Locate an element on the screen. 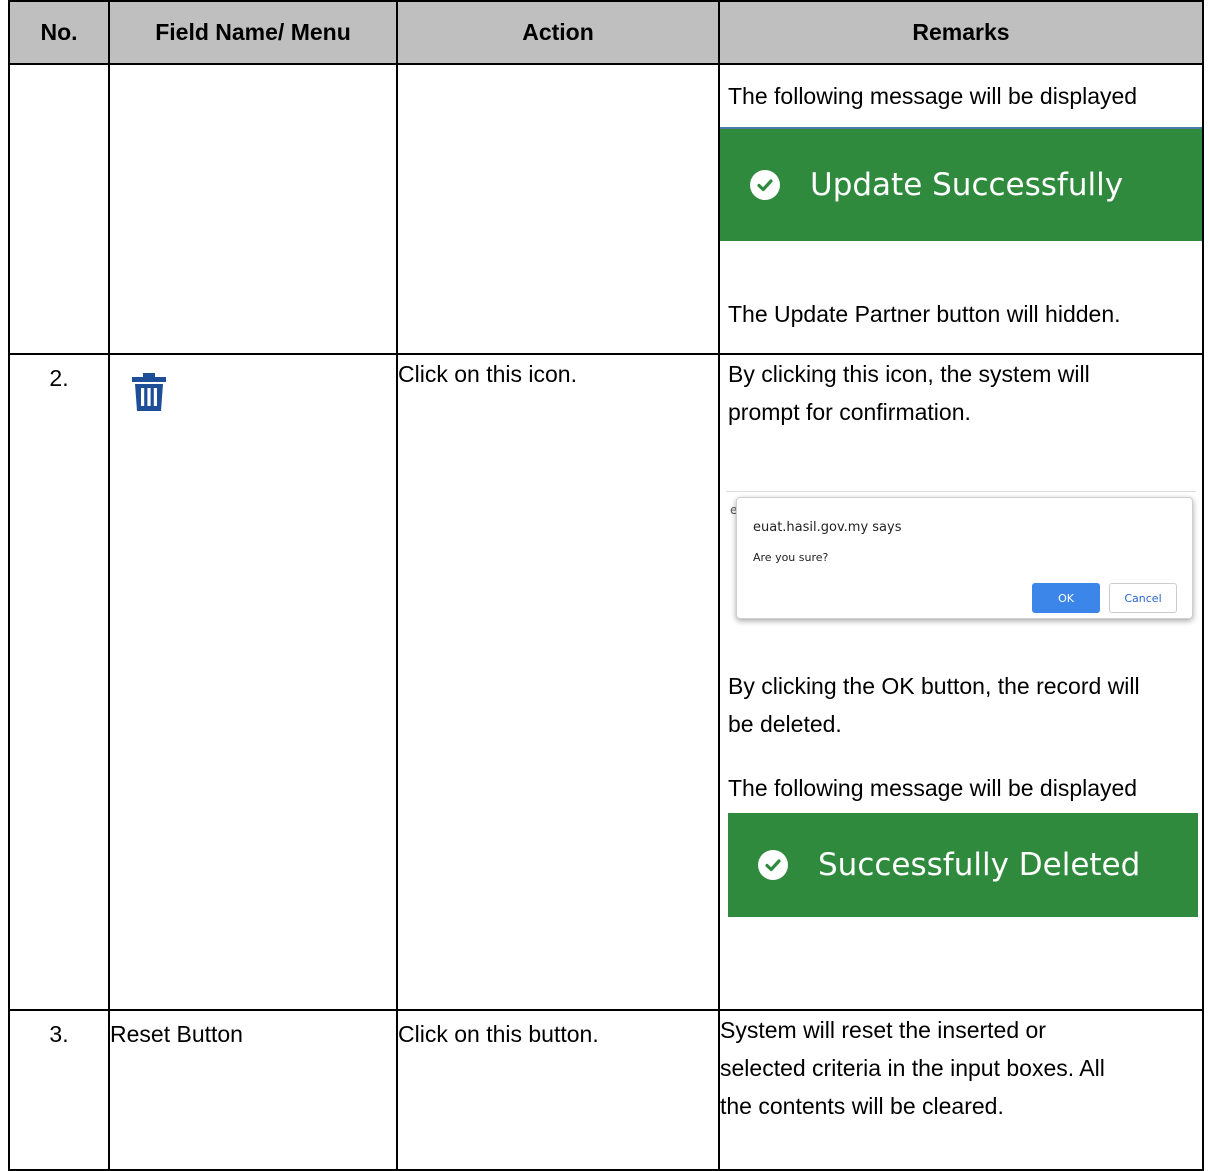  header-row: No. Field Name/ Menu Action Remarks is located at coordinates (606, 32).